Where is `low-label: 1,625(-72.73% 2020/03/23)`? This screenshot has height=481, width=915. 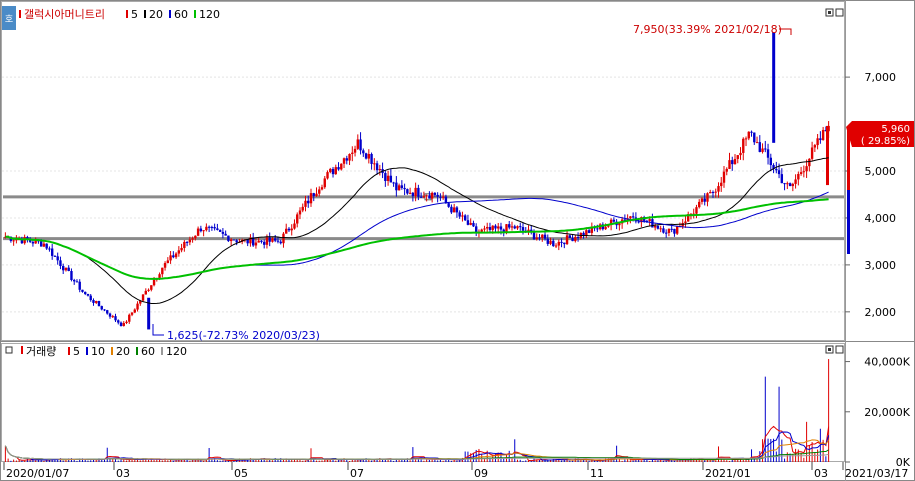 low-label: 1,625(-72.73% 2020/03/23) is located at coordinates (243, 335).